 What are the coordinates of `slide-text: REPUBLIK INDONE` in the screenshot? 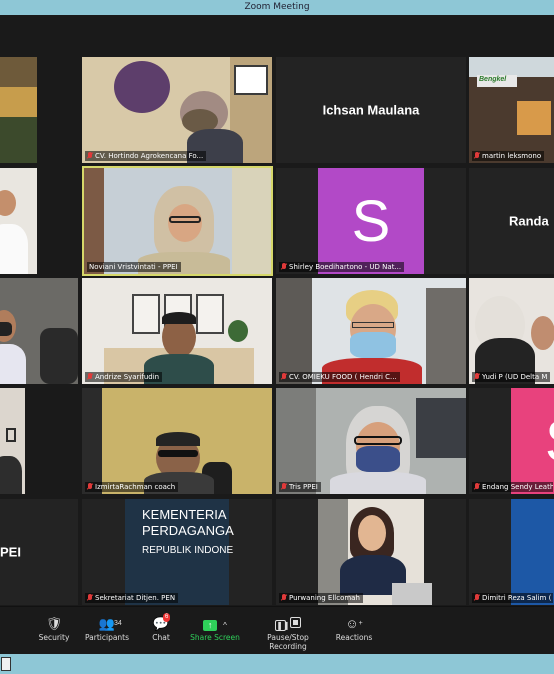 It's located at (188, 550).